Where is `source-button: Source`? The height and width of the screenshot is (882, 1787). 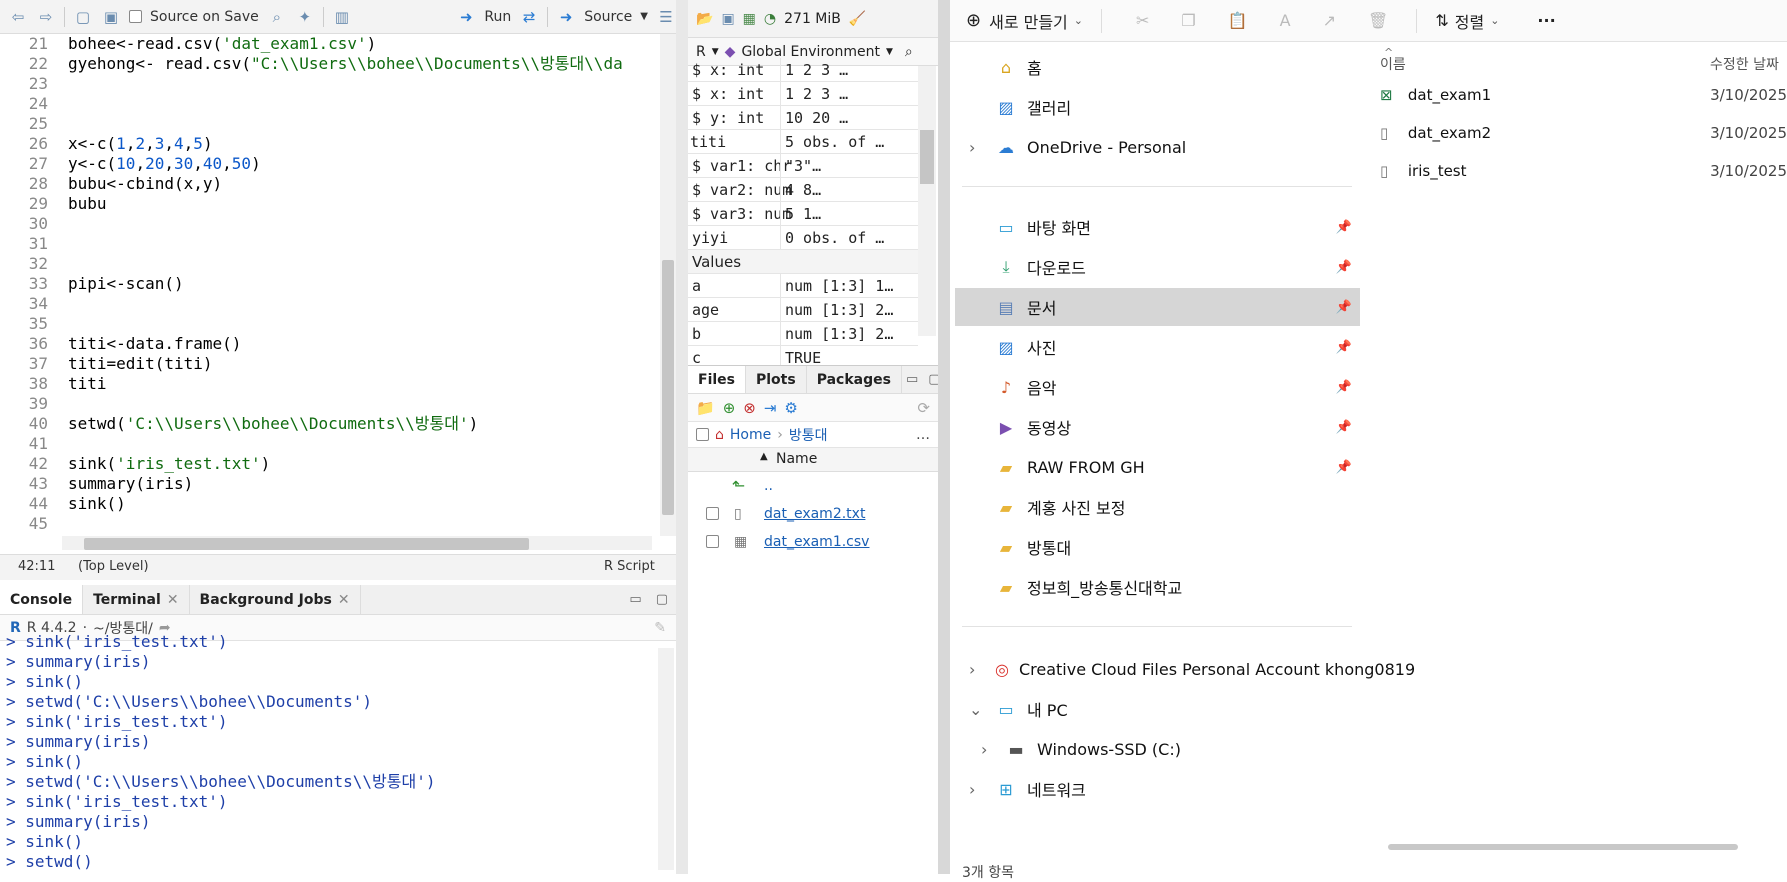
source-button: Source is located at coordinates (608, 17).